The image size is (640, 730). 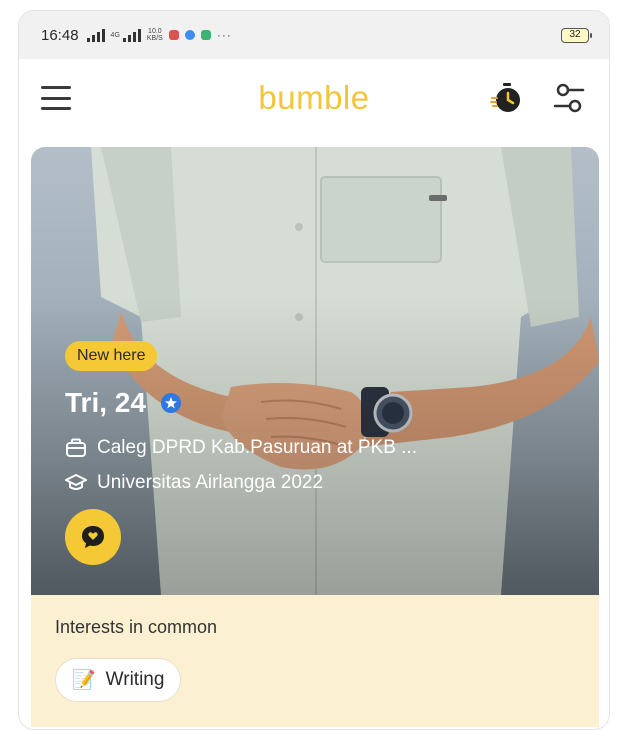 I want to click on network-type-label: 4G, so click(x=115, y=35).